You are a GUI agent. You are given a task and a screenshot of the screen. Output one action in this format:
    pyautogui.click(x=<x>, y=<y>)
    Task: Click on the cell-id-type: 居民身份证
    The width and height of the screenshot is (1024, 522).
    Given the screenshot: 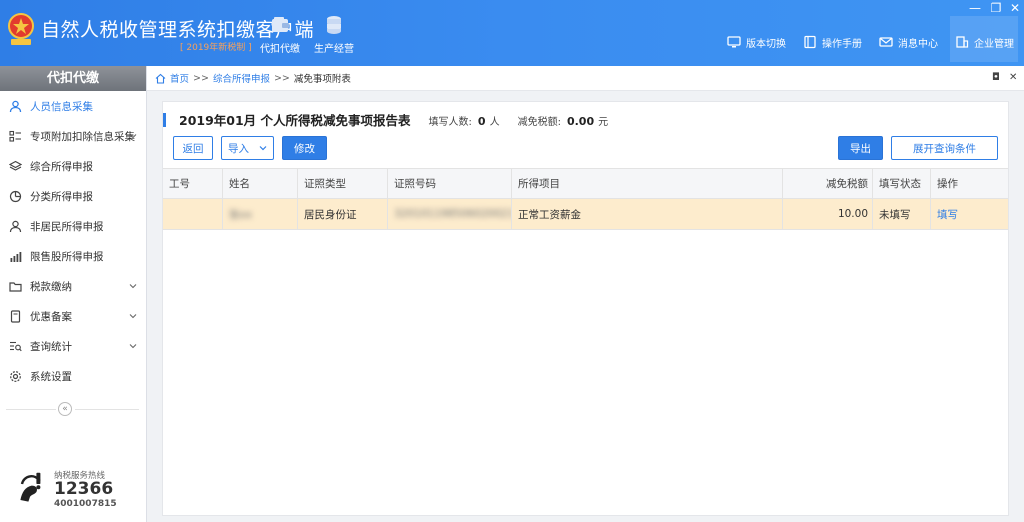 What is the action you would take?
    pyautogui.click(x=343, y=214)
    